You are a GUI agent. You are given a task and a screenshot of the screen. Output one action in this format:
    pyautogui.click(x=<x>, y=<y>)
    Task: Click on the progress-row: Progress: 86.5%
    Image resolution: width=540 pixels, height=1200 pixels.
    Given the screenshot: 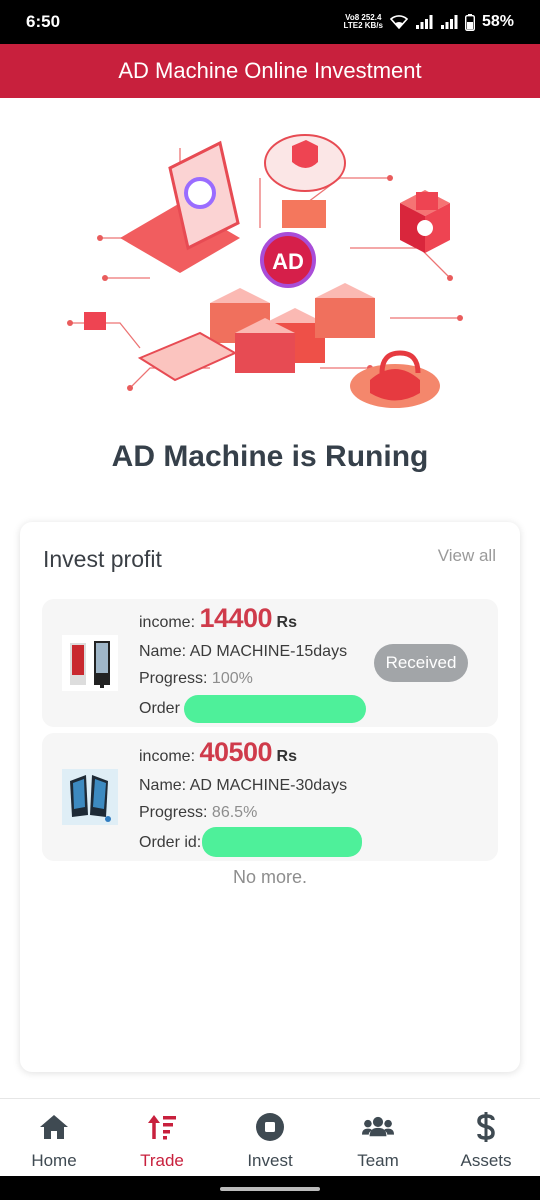 What is the action you would take?
    pyautogui.click(x=198, y=813)
    